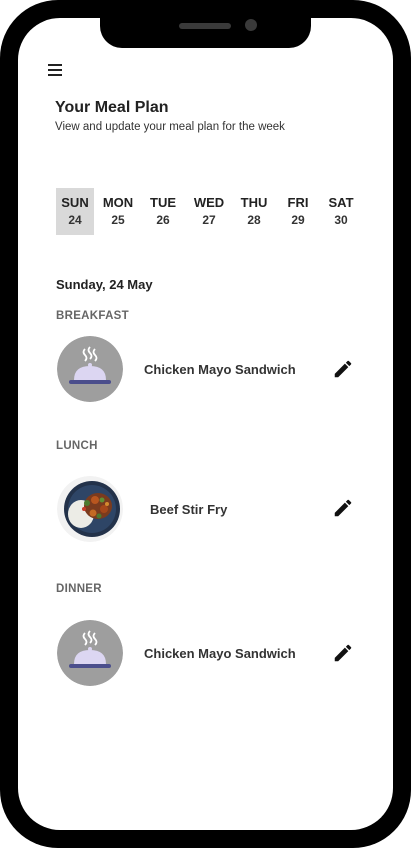 This screenshot has width=411, height=848. Describe the element at coordinates (220, 369) in the screenshot. I see `meal-name-breakfast: Chicken Mayo Sandwich` at that location.